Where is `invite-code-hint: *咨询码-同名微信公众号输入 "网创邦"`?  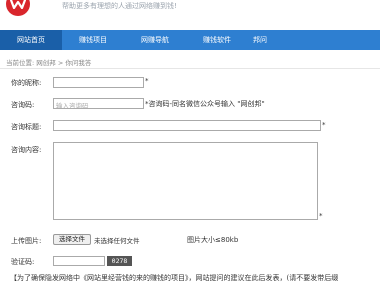 invite-code-hint: *咨询码-同名微信公众号输入 "网创邦" is located at coordinates (205, 104).